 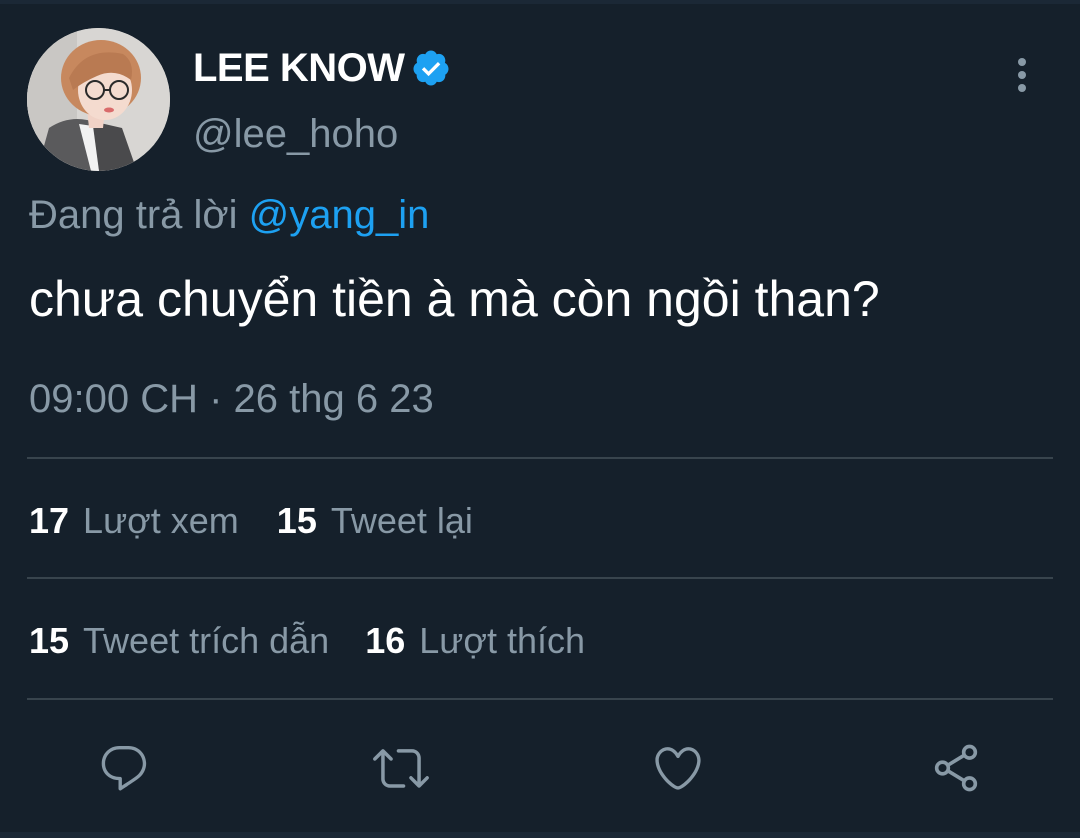 I want to click on author-name-row: LEE KNOW, so click(x=322, y=68).